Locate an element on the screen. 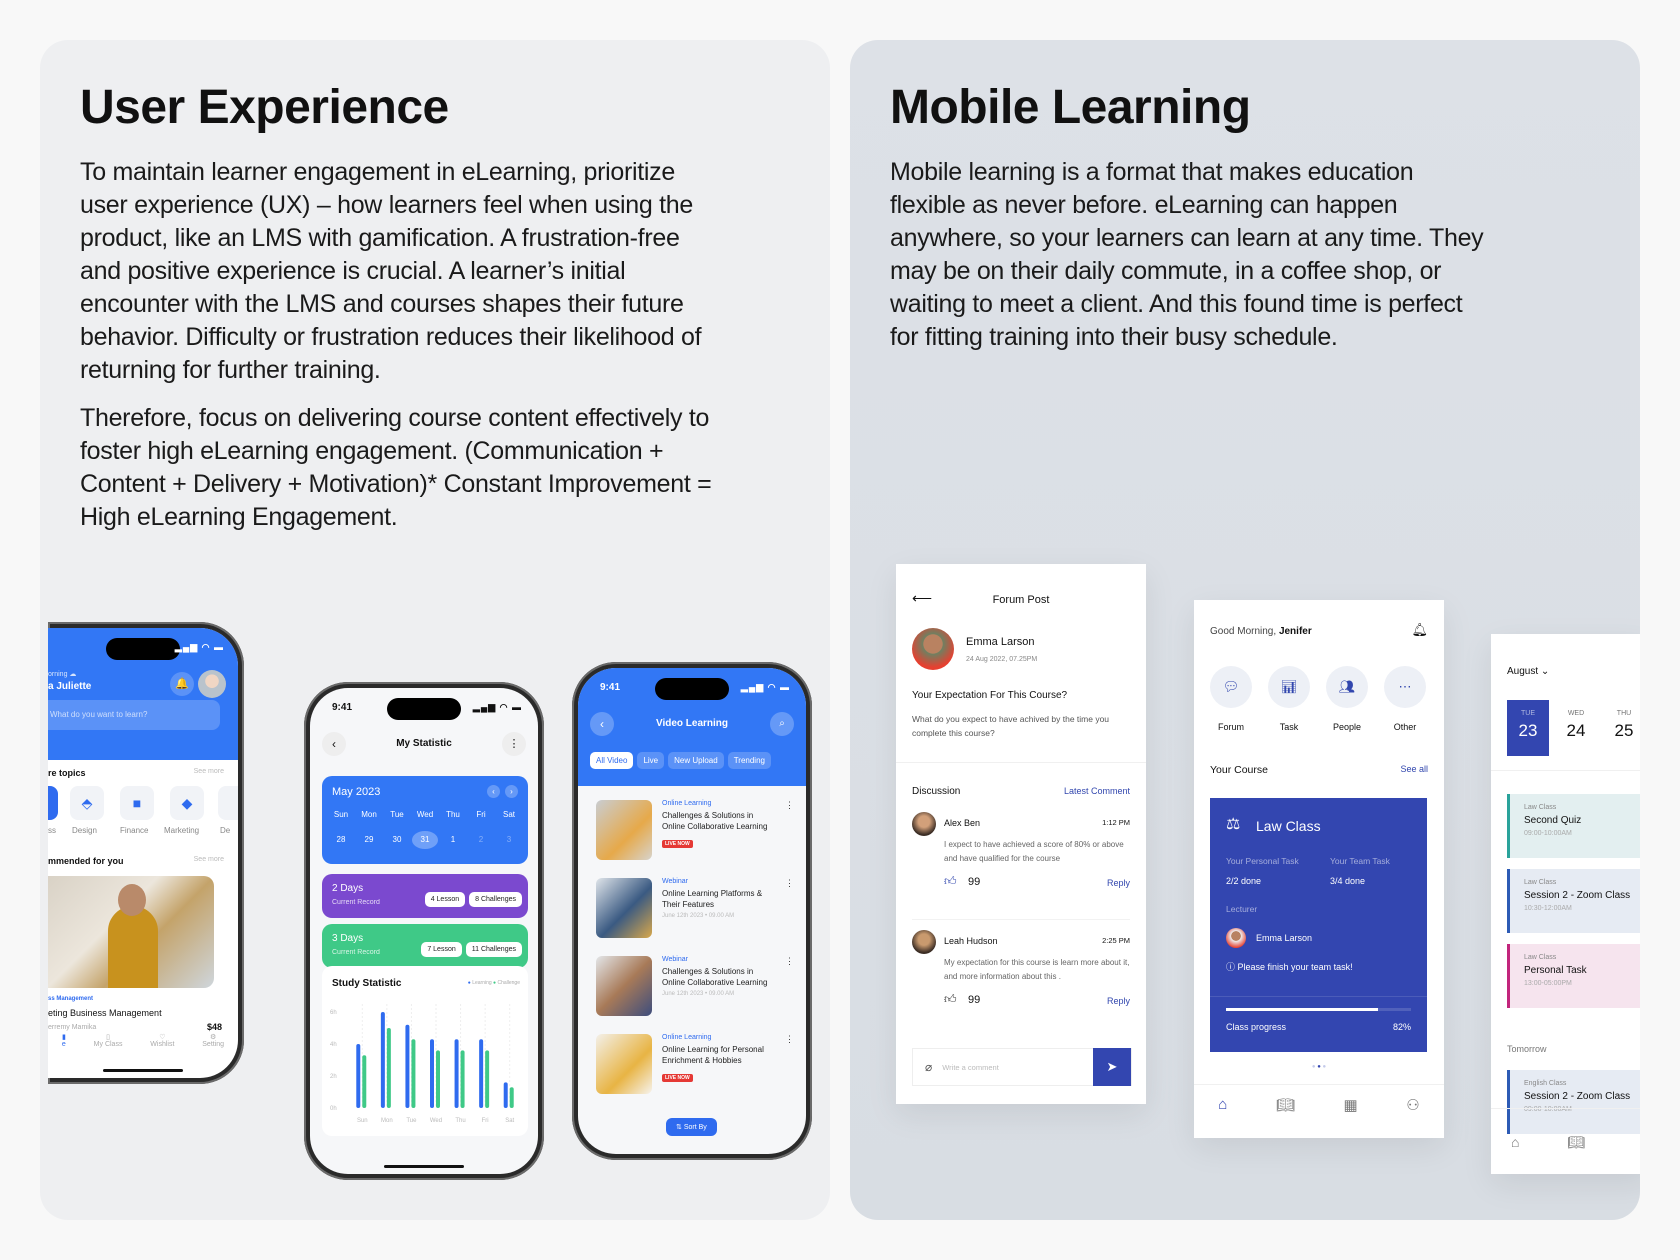 This screenshot has height=1260, width=1680. pager-dots: ● ● ● is located at coordinates (1319, 1067).